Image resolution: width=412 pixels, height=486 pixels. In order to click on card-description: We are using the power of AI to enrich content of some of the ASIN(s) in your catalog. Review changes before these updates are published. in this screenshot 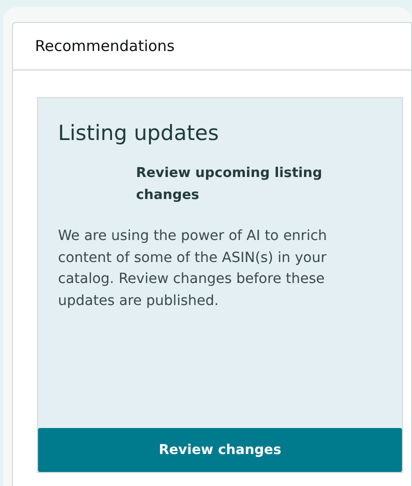, I will do `click(192, 268)`.